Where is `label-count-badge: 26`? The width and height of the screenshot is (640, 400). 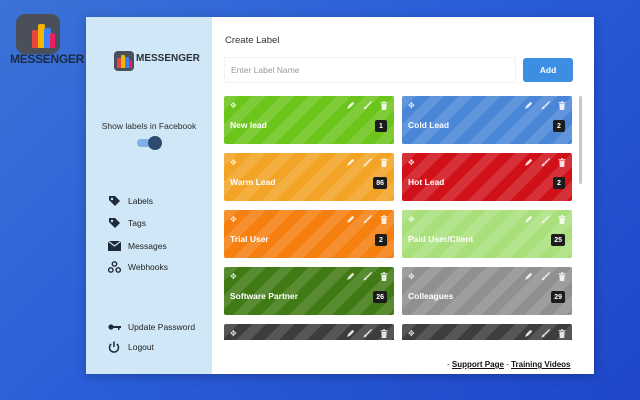 label-count-badge: 26 is located at coordinates (380, 297).